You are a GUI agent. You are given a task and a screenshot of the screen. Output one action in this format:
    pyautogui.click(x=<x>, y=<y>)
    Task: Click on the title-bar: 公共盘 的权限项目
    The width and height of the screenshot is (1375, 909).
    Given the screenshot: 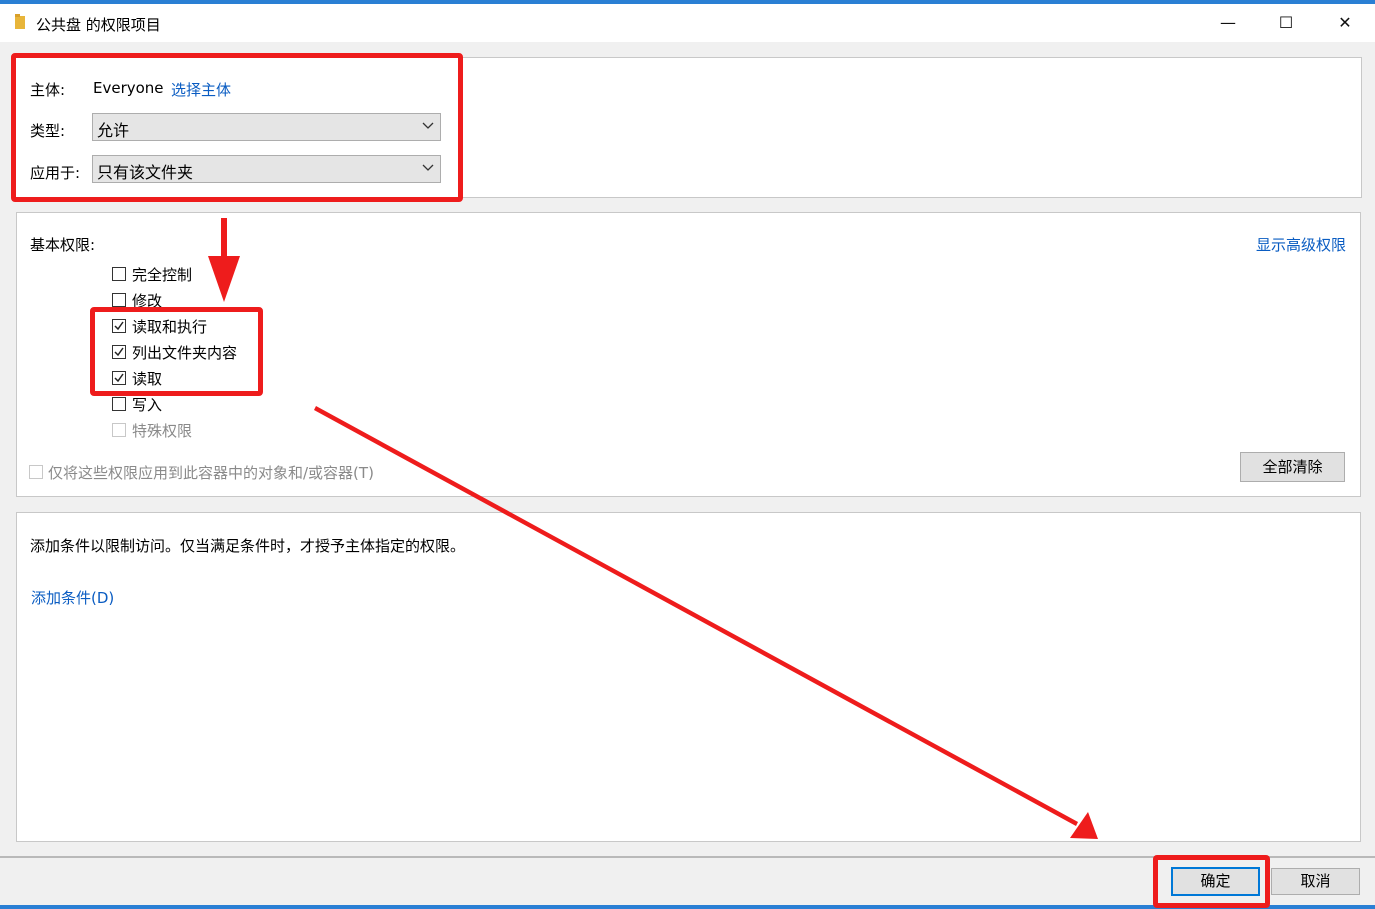 What is the action you would take?
    pyautogui.click(x=687, y=23)
    